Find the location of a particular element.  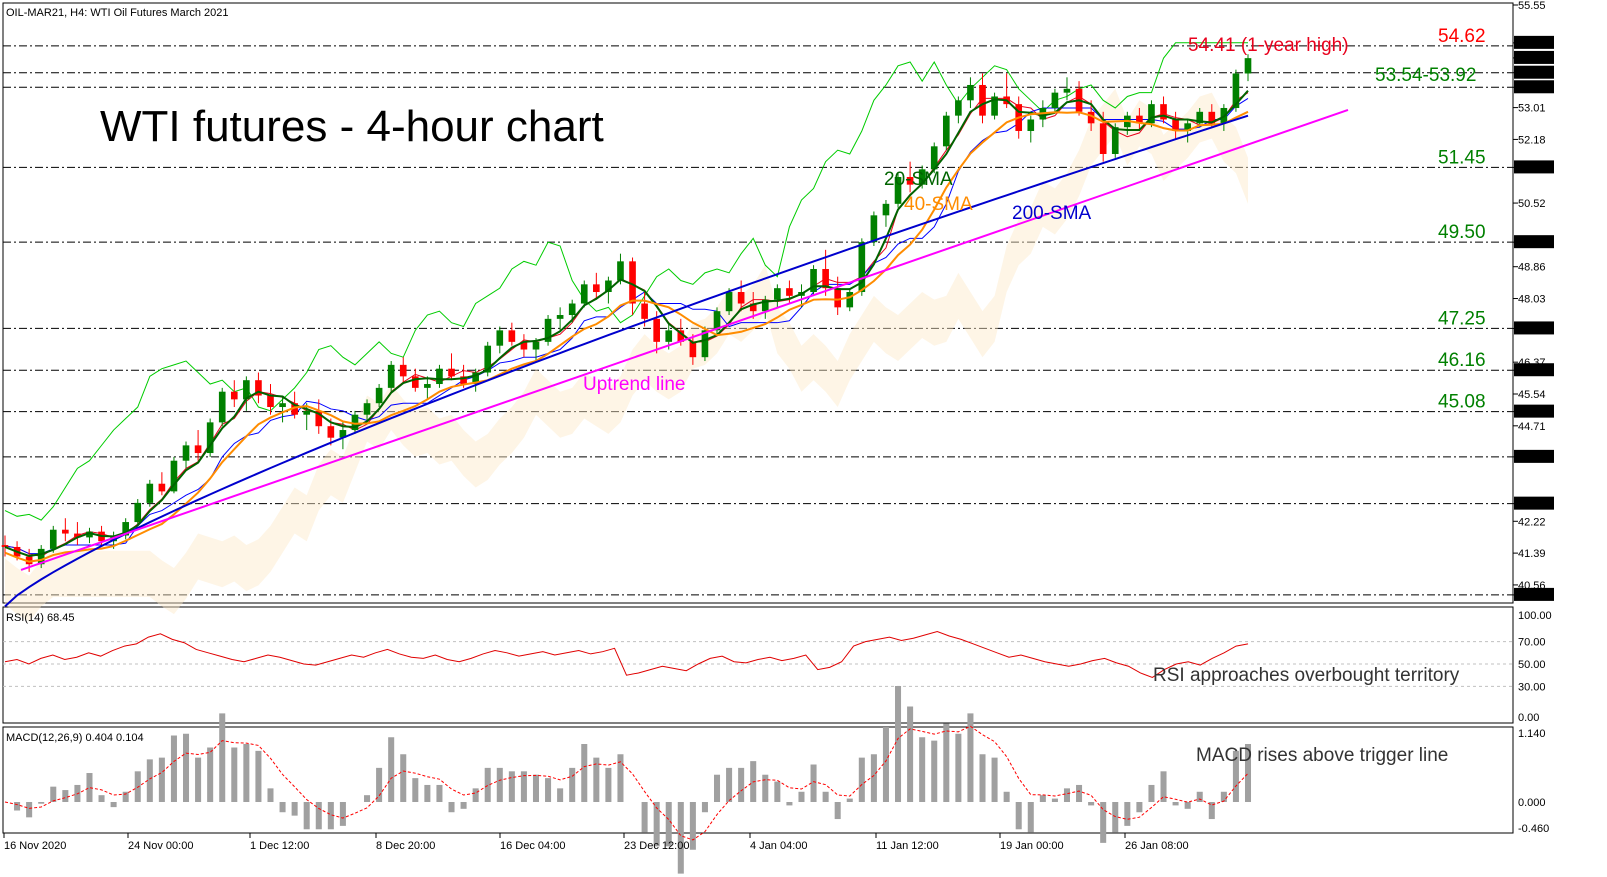

uptrend-label: Uptrend line is located at coordinates (634, 384).